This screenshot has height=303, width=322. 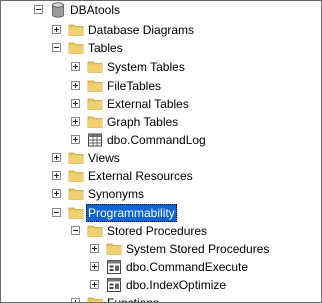 I want to click on tree-node-stored-procedures: Stored Procedures, so click(x=161, y=231).